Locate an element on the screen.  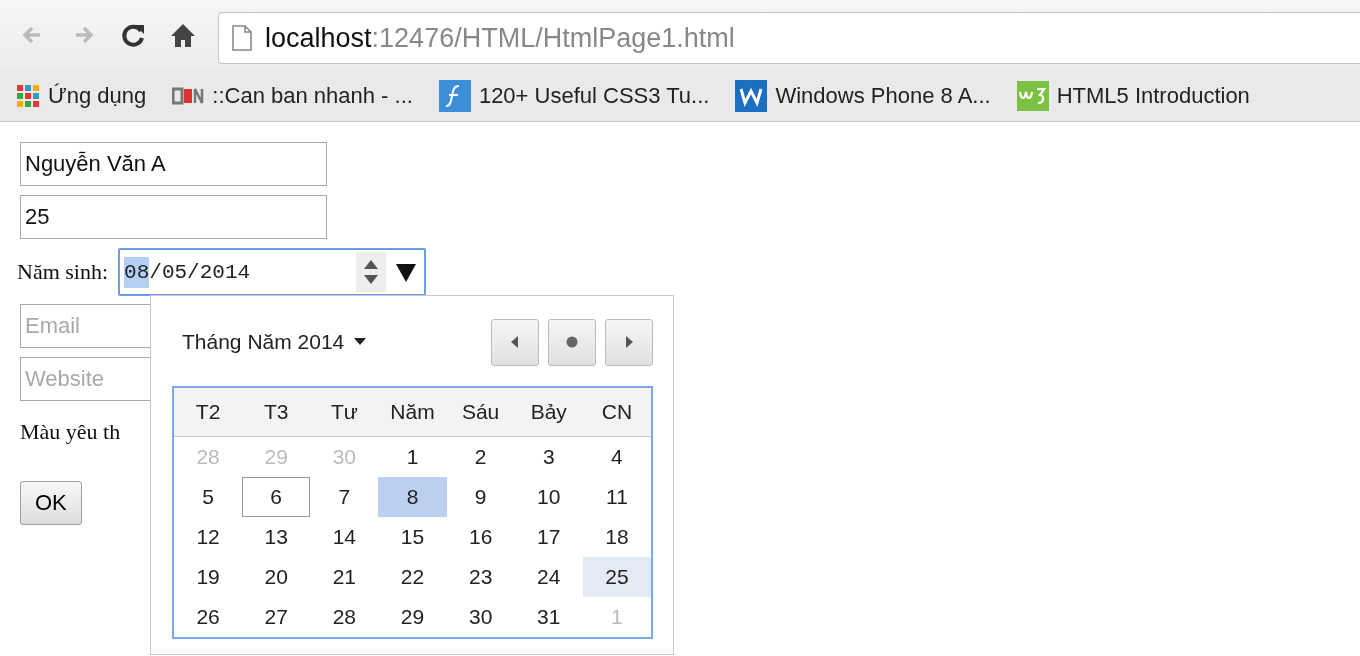
calendar-day: 29 is located at coordinates (412, 617).